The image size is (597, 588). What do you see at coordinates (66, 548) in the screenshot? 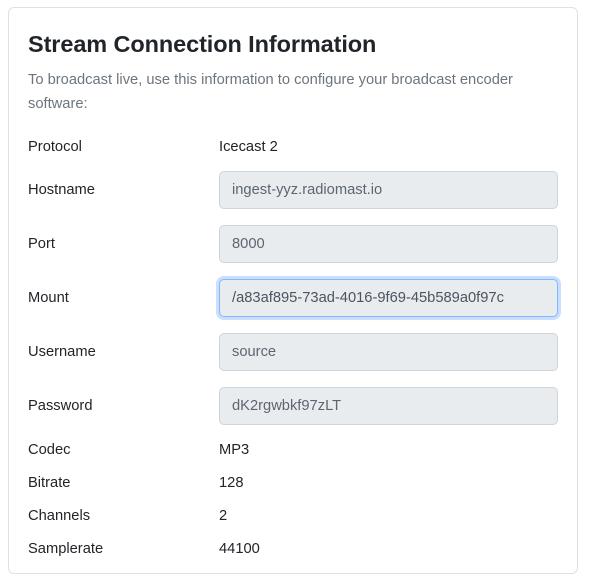
I see `label-samplerate: Samplerate` at bounding box center [66, 548].